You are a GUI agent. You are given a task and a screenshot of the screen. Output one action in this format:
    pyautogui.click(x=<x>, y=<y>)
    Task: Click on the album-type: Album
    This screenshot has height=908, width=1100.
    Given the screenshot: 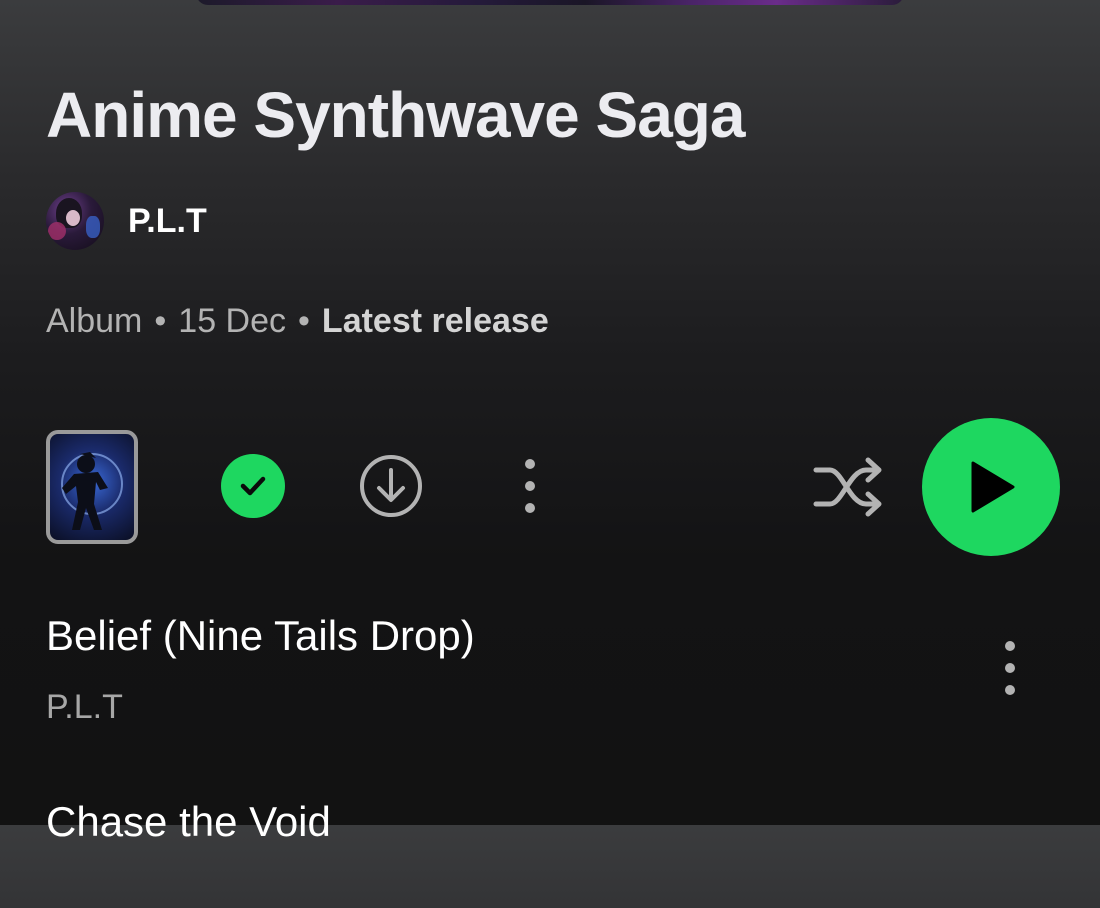 What is the action you would take?
    pyautogui.click(x=94, y=321)
    